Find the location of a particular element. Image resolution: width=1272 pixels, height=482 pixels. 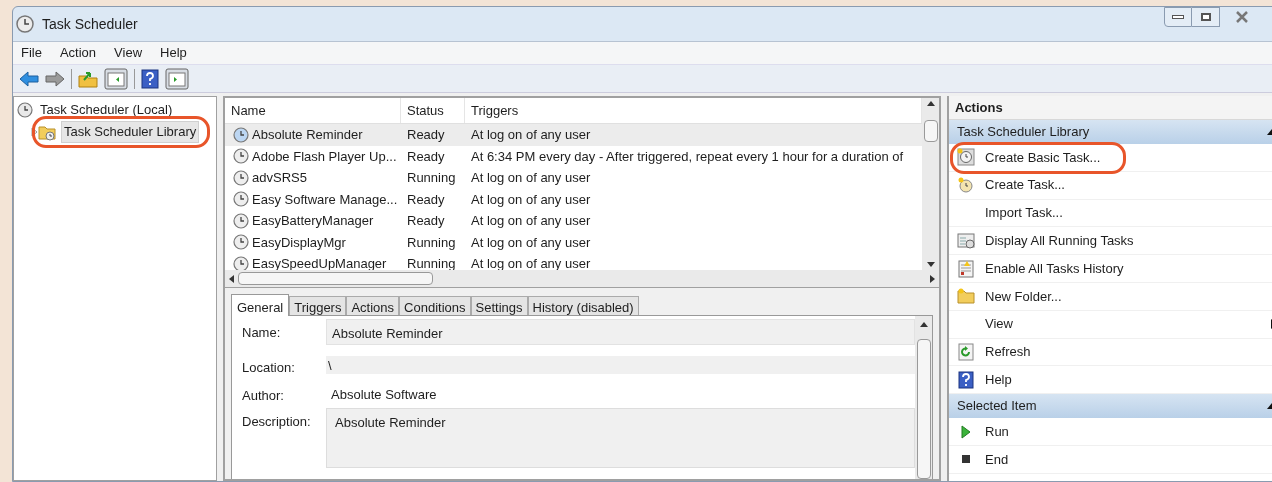

table-cell-text: EasySpeedUpManager is located at coordinates (319, 262).